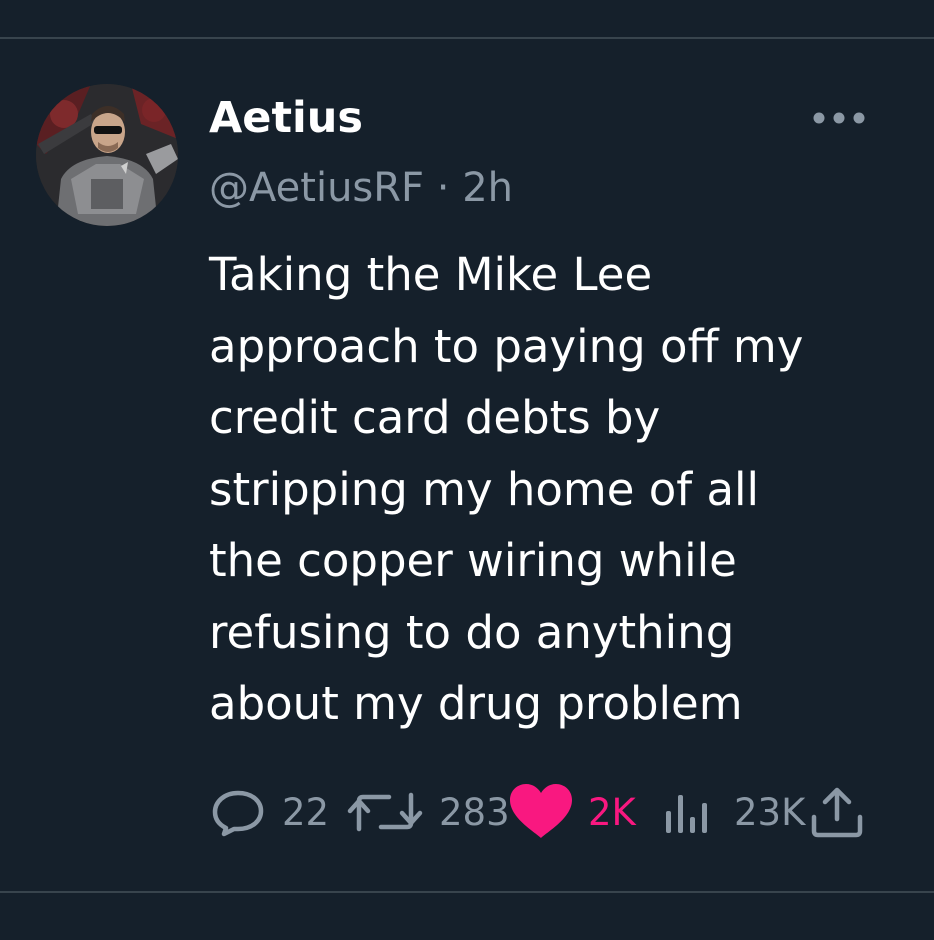 Image resolution: width=934 pixels, height=940 pixels. Describe the element at coordinates (476, 703) in the screenshot. I see `tweet-text-line: about my drug problem` at that location.